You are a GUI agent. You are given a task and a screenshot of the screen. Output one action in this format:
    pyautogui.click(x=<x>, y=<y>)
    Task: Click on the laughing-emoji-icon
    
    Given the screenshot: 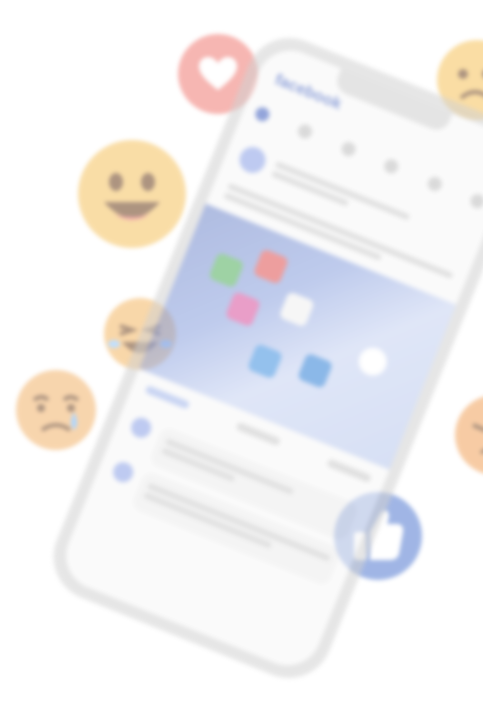 What is the action you would take?
    pyautogui.click(x=132, y=194)
    